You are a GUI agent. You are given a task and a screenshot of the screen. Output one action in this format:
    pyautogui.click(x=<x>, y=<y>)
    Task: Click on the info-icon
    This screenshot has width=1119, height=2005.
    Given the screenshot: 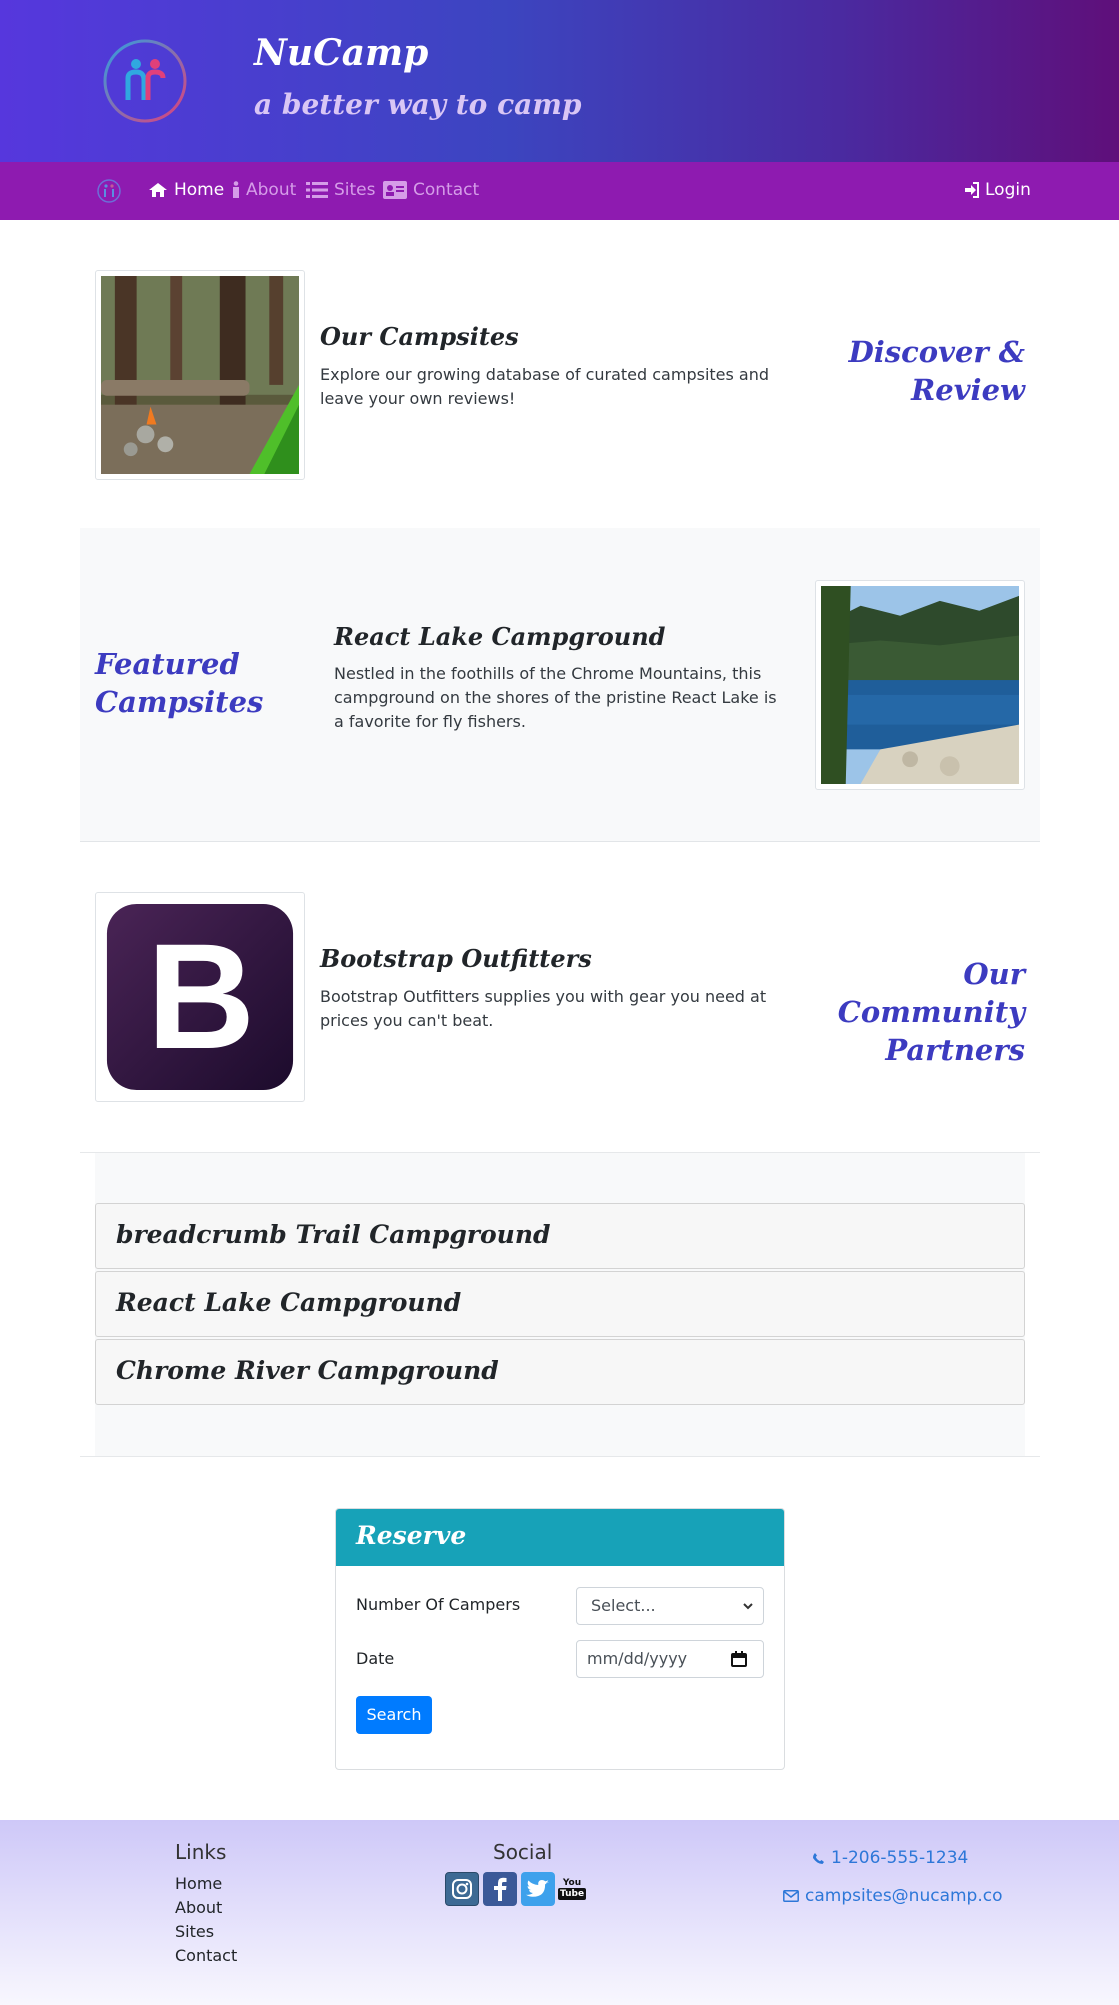 What is the action you would take?
    pyautogui.click(x=236, y=189)
    